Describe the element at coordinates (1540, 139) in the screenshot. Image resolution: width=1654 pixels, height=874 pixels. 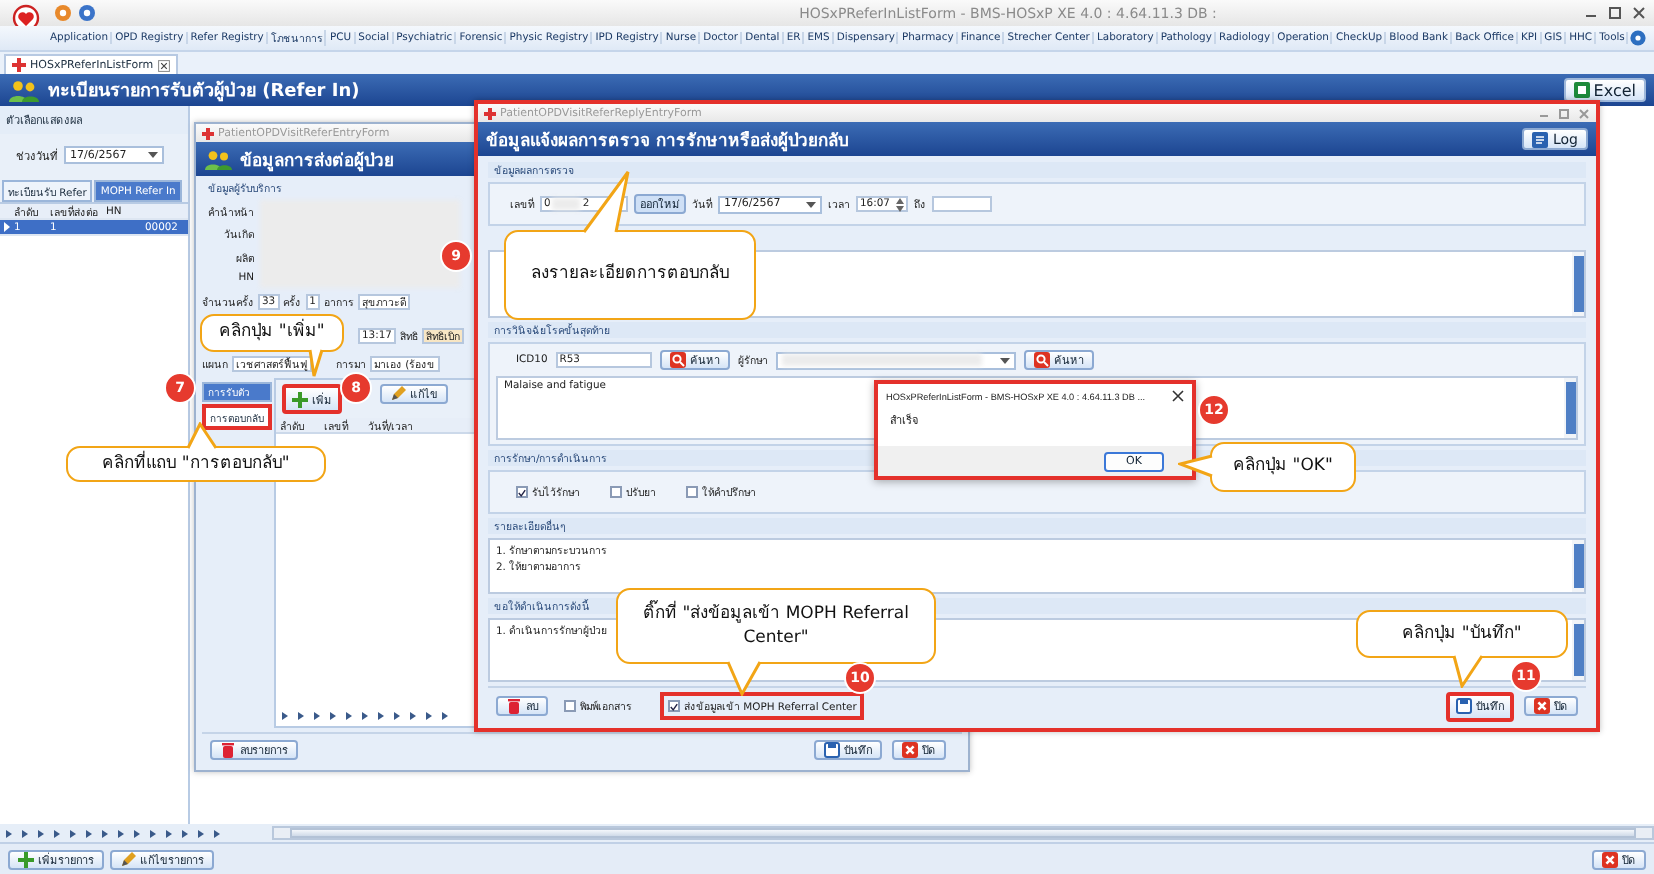
I see `document-icon` at that location.